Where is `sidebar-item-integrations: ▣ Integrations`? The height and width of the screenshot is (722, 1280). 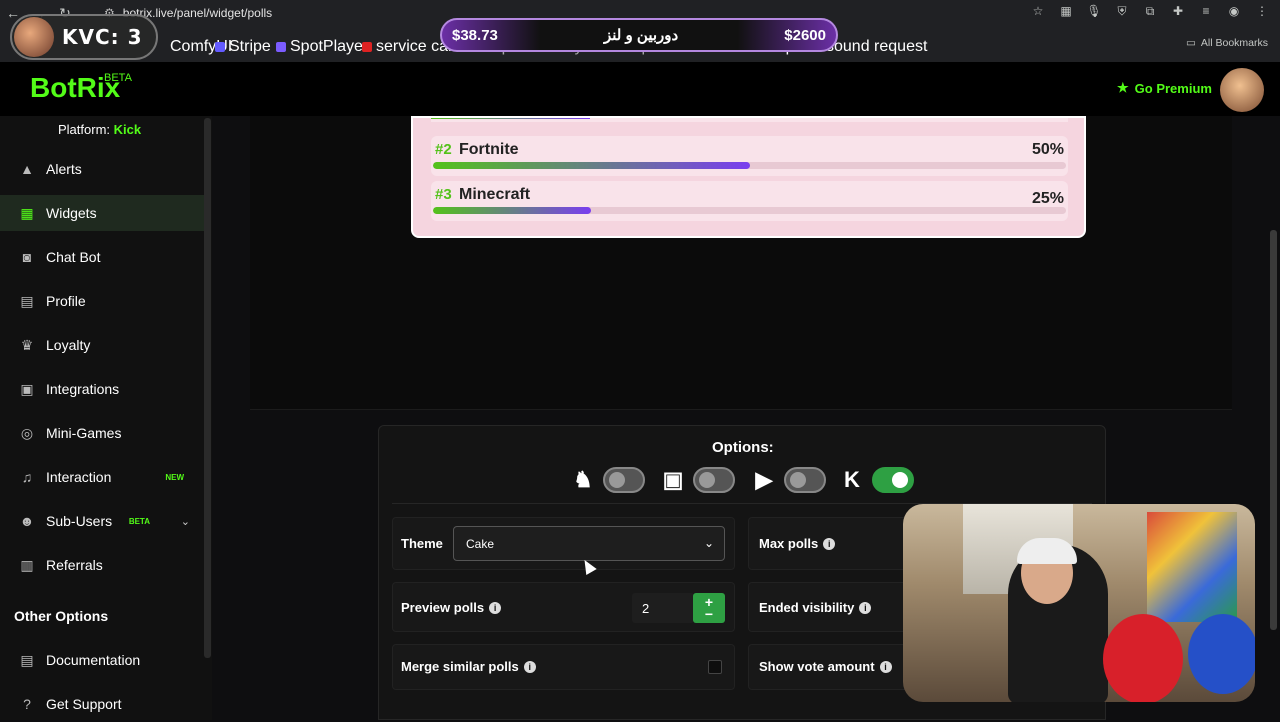 sidebar-item-integrations: ▣ Integrations is located at coordinates (102, 389).